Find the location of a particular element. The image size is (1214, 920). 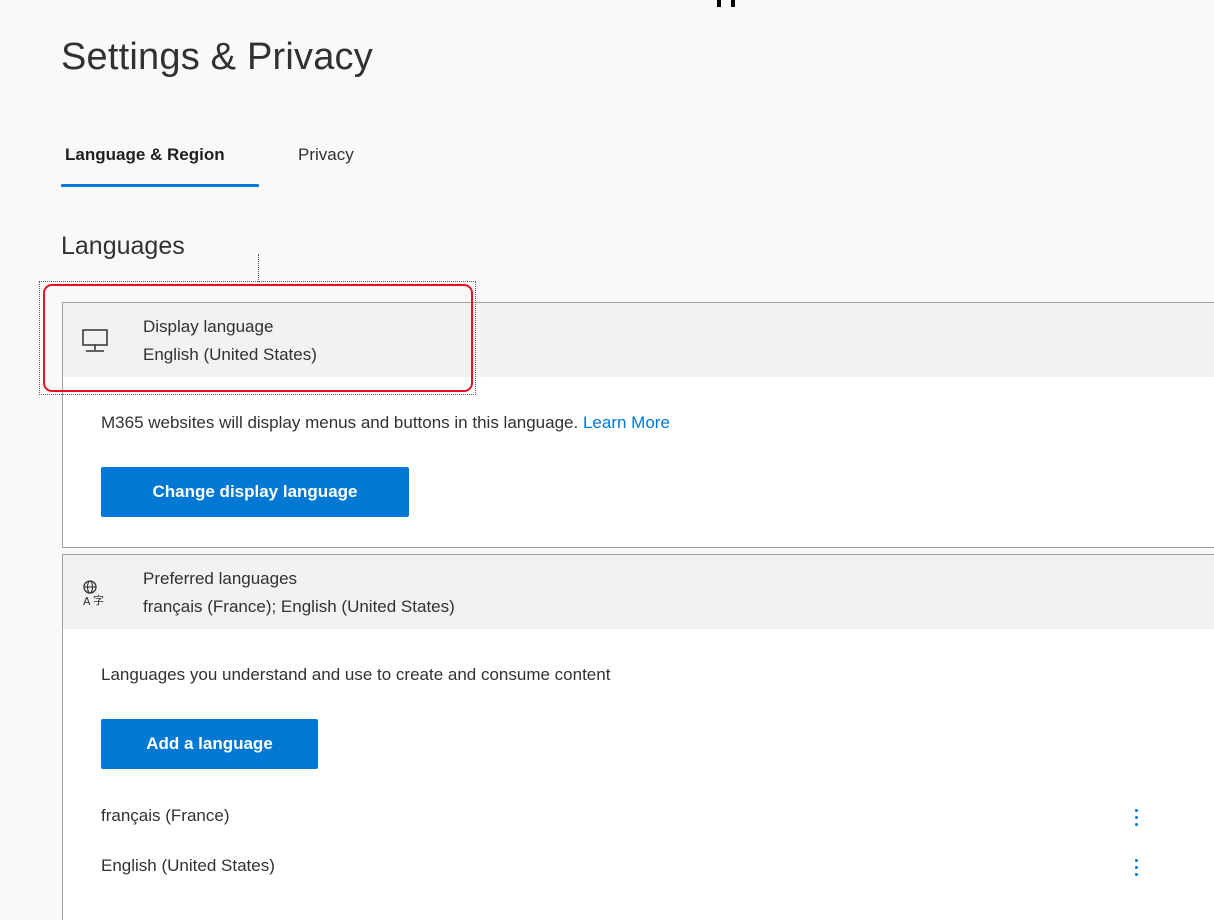

preferred-languages-title: Preferred languages is located at coordinates (220, 578).